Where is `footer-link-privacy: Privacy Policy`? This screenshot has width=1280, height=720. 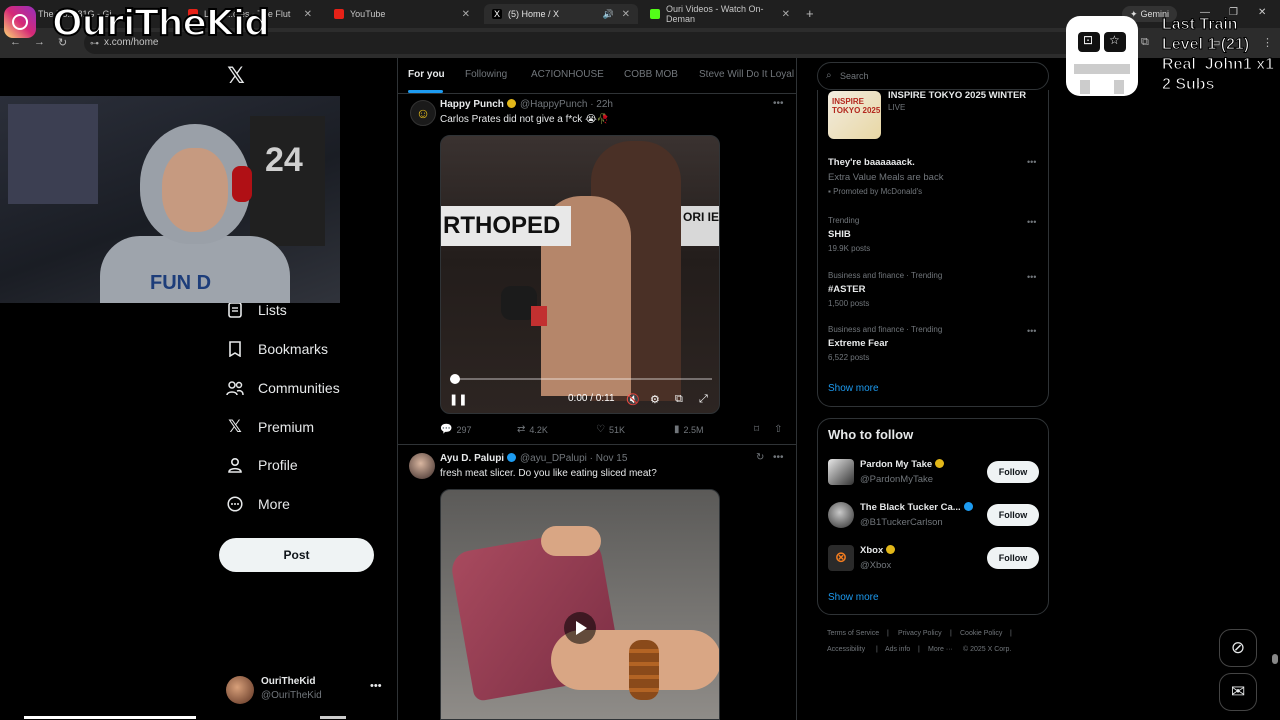 footer-link-privacy: Privacy Policy is located at coordinates (920, 633).